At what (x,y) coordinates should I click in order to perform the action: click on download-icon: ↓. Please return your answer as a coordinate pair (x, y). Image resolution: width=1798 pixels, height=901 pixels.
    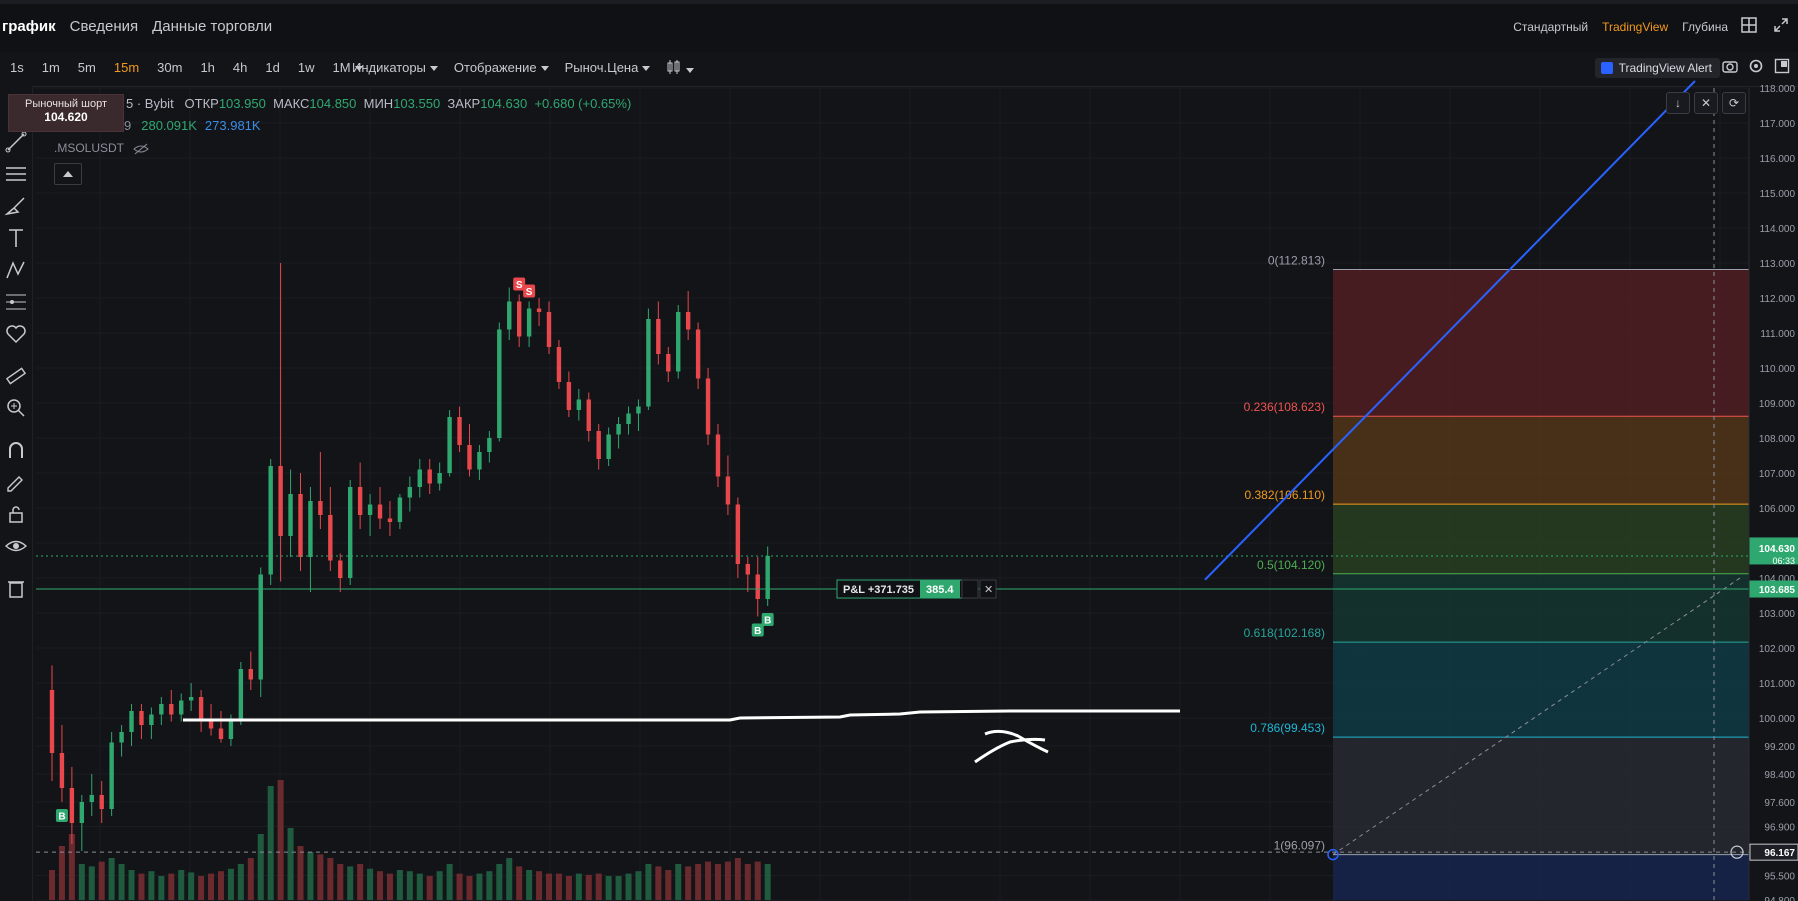
    Looking at the image, I should click on (1678, 103).